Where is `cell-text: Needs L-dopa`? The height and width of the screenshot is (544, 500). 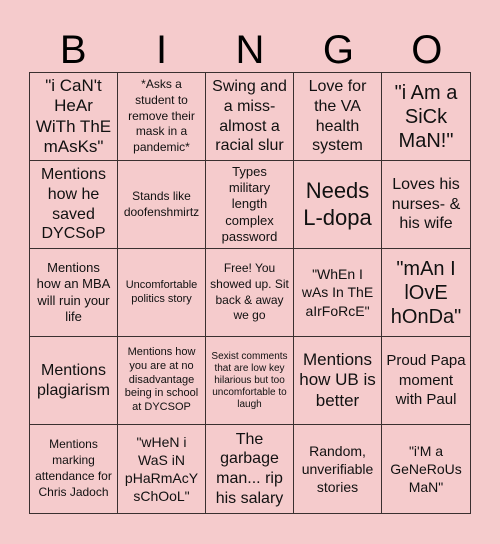 cell-text: Needs L-dopa is located at coordinates (337, 204).